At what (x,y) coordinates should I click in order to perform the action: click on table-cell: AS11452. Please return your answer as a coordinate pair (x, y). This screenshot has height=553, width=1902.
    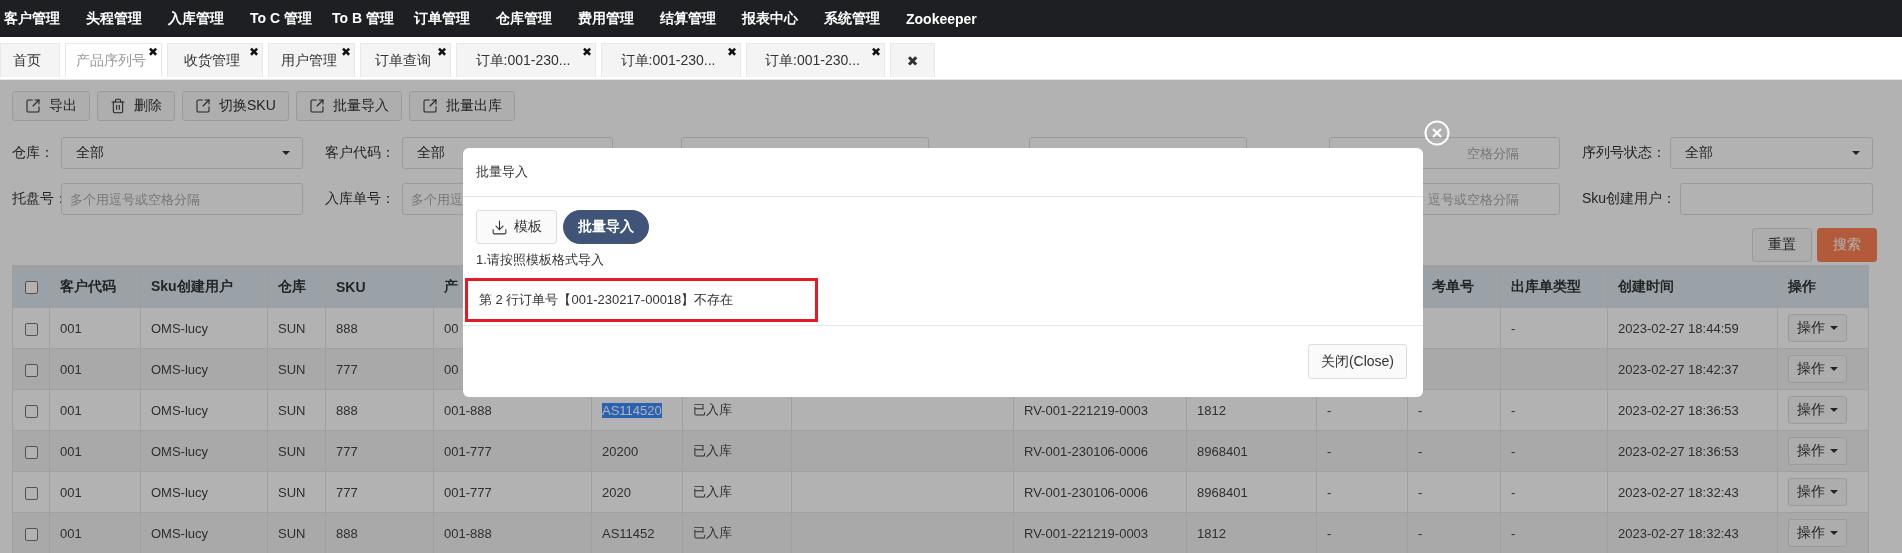
    Looking at the image, I should click on (628, 533).